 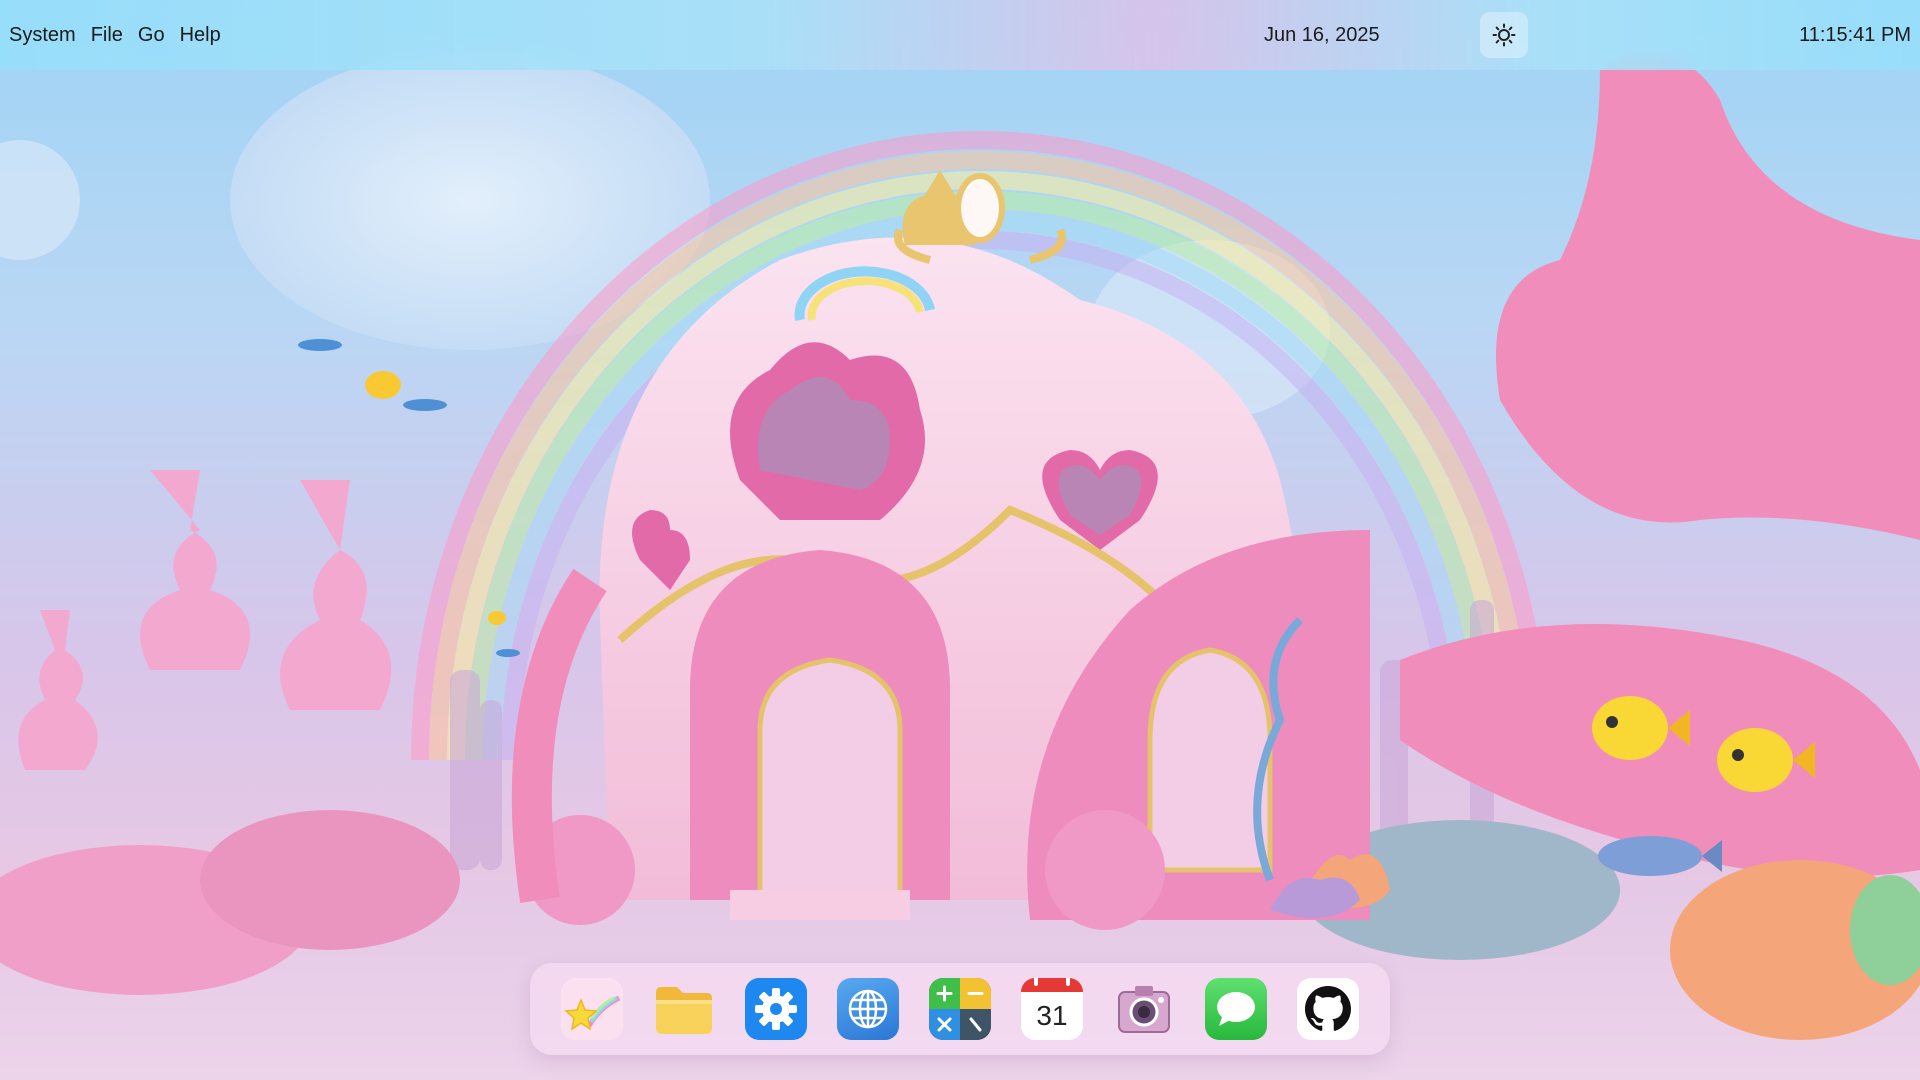 I want to click on dock-calendar: 31, so click(x=1052, y=1009).